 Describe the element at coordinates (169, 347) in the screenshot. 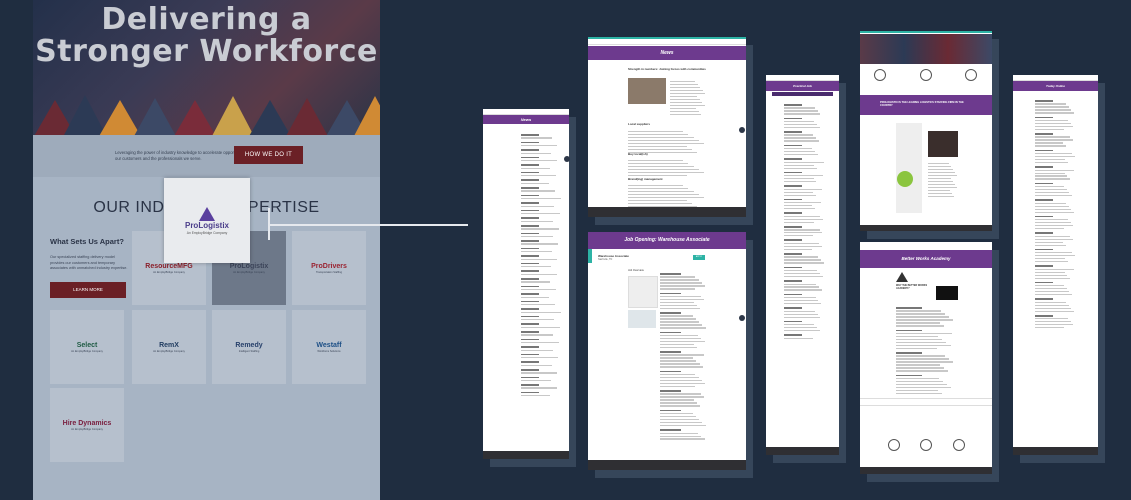

I see `brand-tile-remx: RemX An EmployBridge Company` at that location.